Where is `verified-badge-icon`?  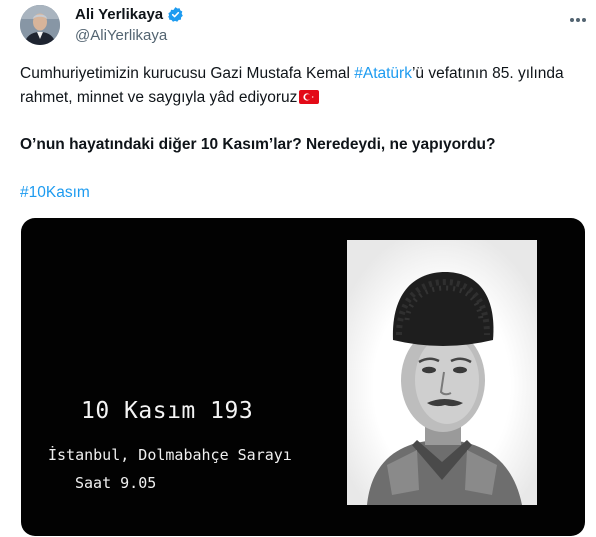
verified-badge-icon is located at coordinates (175, 14).